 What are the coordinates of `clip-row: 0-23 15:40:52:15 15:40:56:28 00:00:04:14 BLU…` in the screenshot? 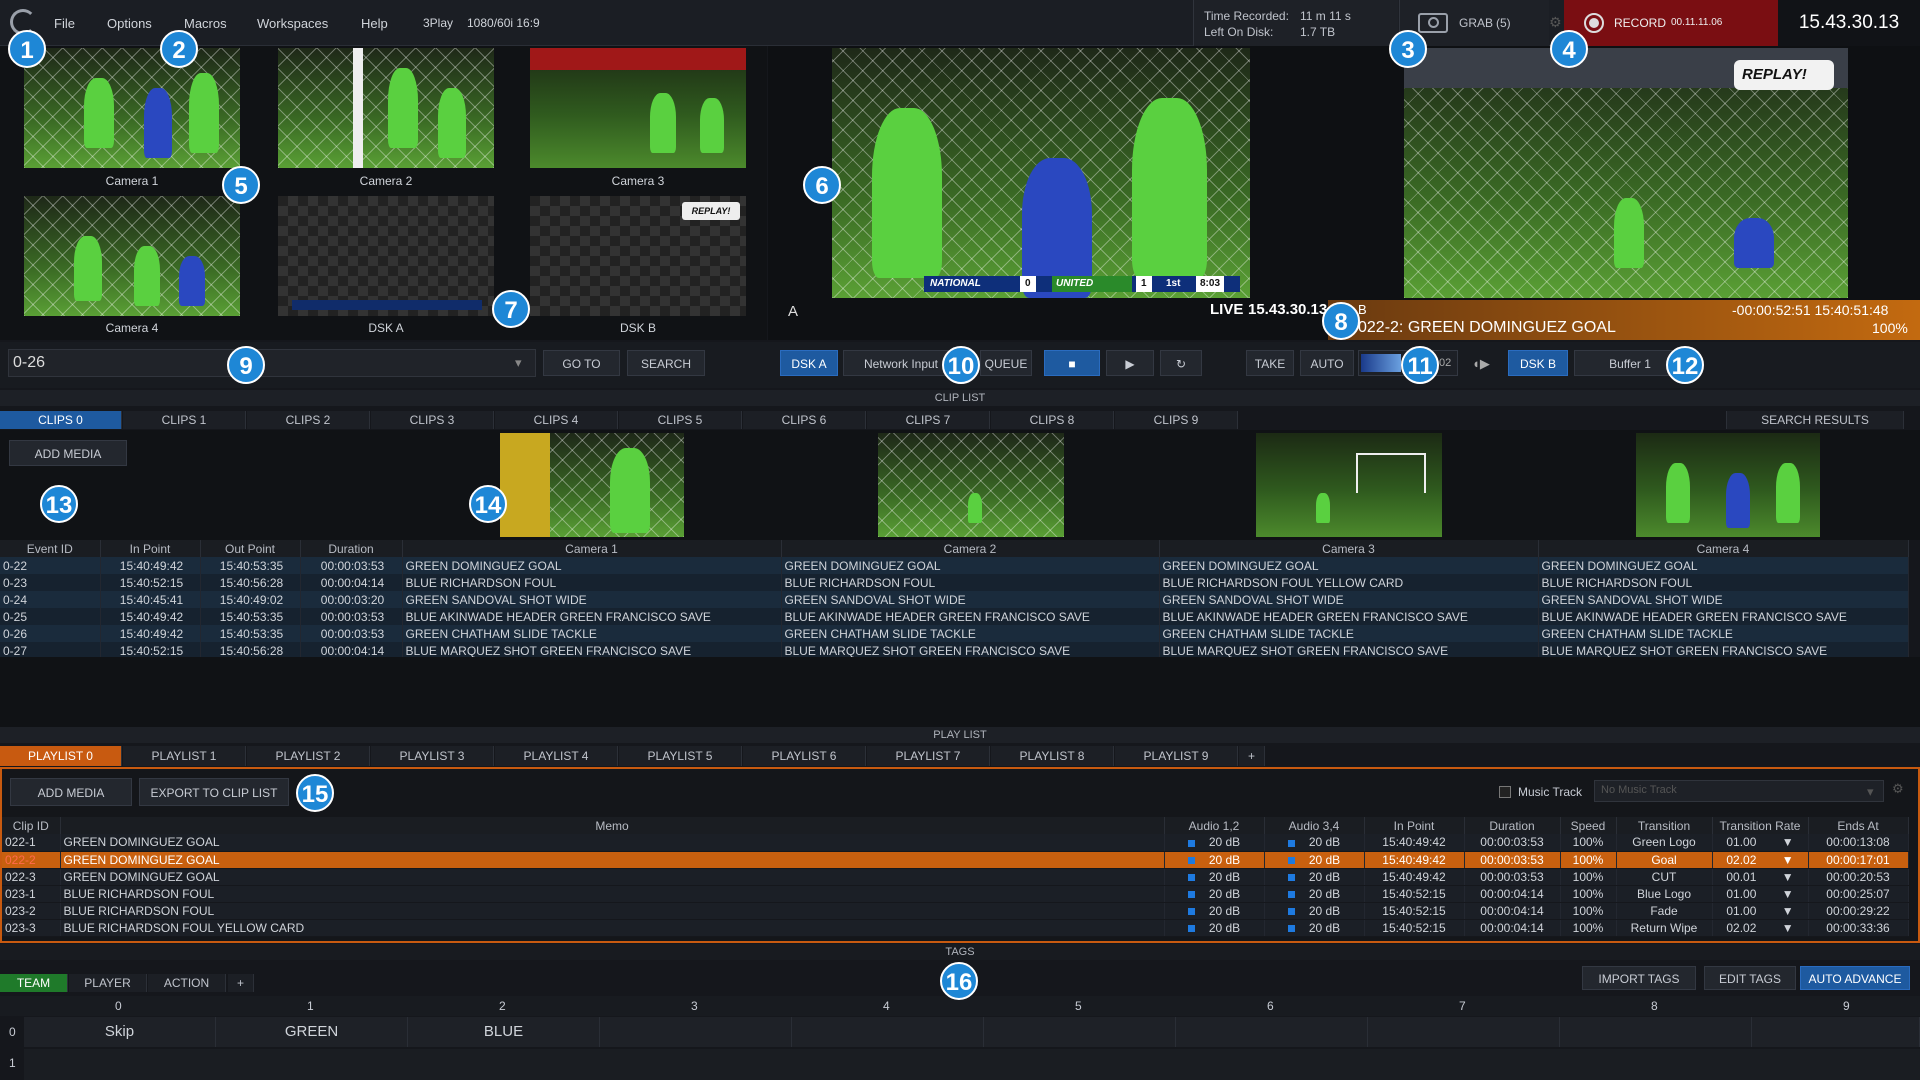 It's located at (954, 582).